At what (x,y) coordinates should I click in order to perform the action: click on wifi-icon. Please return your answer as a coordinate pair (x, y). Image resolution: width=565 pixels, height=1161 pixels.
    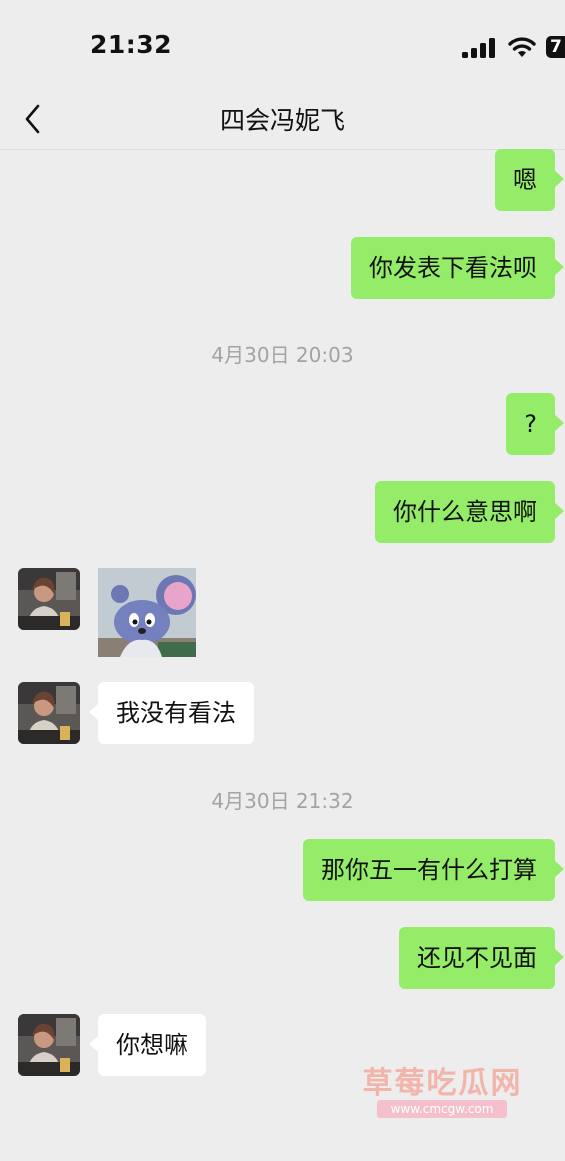
    Looking at the image, I should click on (522, 47).